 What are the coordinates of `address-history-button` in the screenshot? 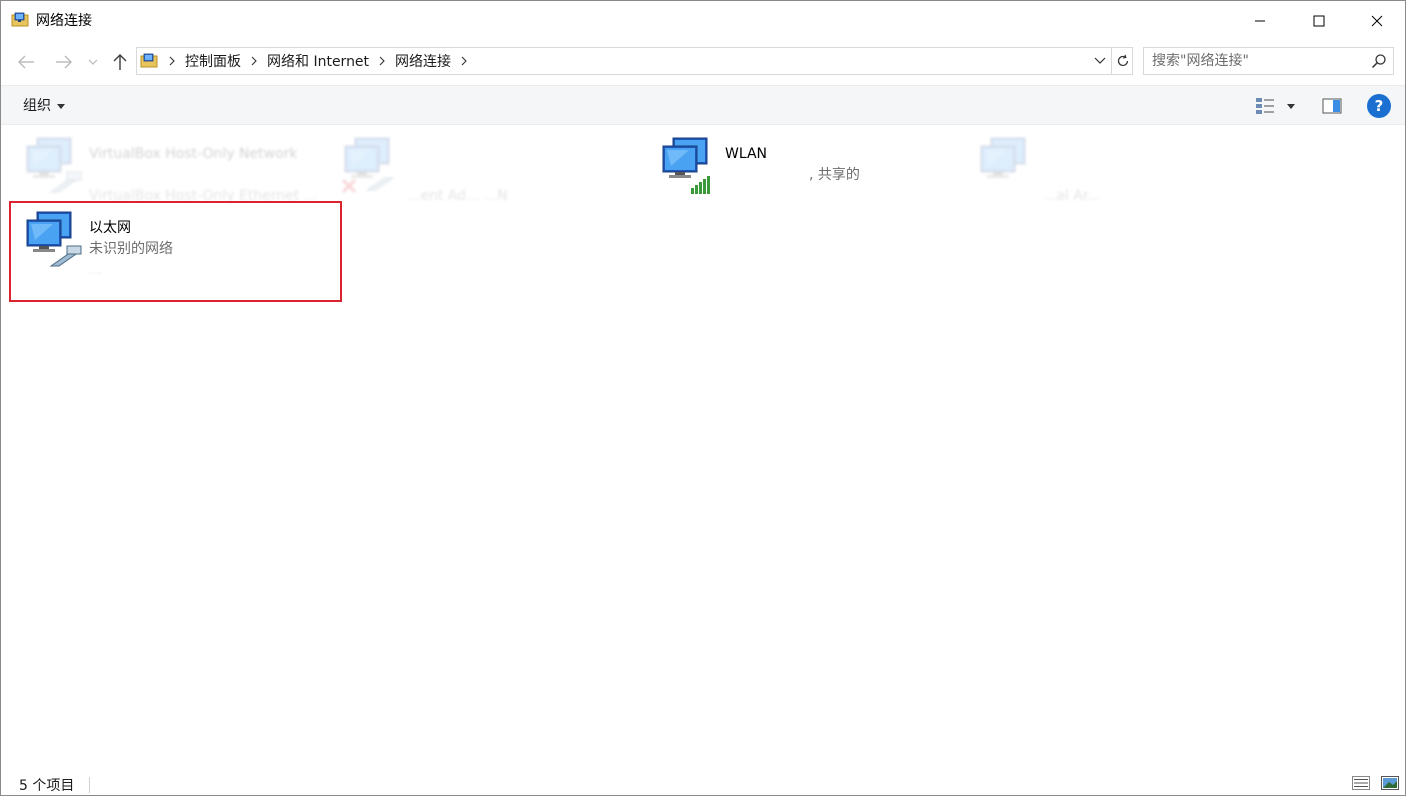 It's located at (1100, 61).